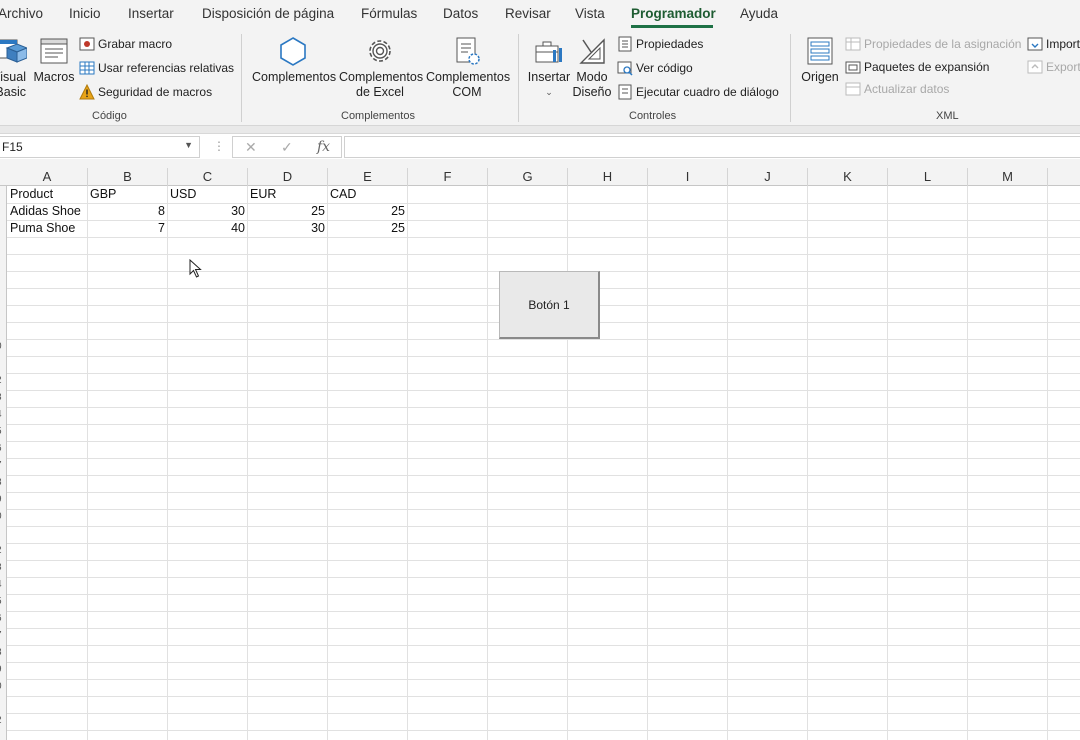 The width and height of the screenshot is (1080, 740). I want to click on tab-insertar: Insertar, so click(151, 13).